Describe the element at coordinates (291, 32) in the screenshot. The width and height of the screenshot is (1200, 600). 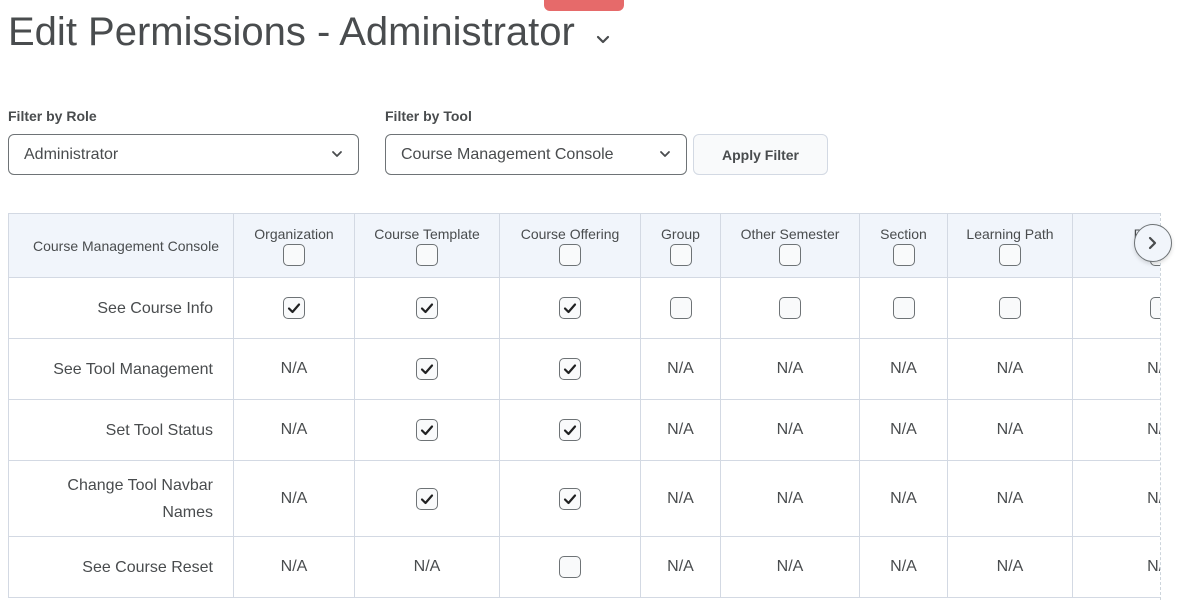
I see `page-title: Edit Permissions - Administrator` at that location.